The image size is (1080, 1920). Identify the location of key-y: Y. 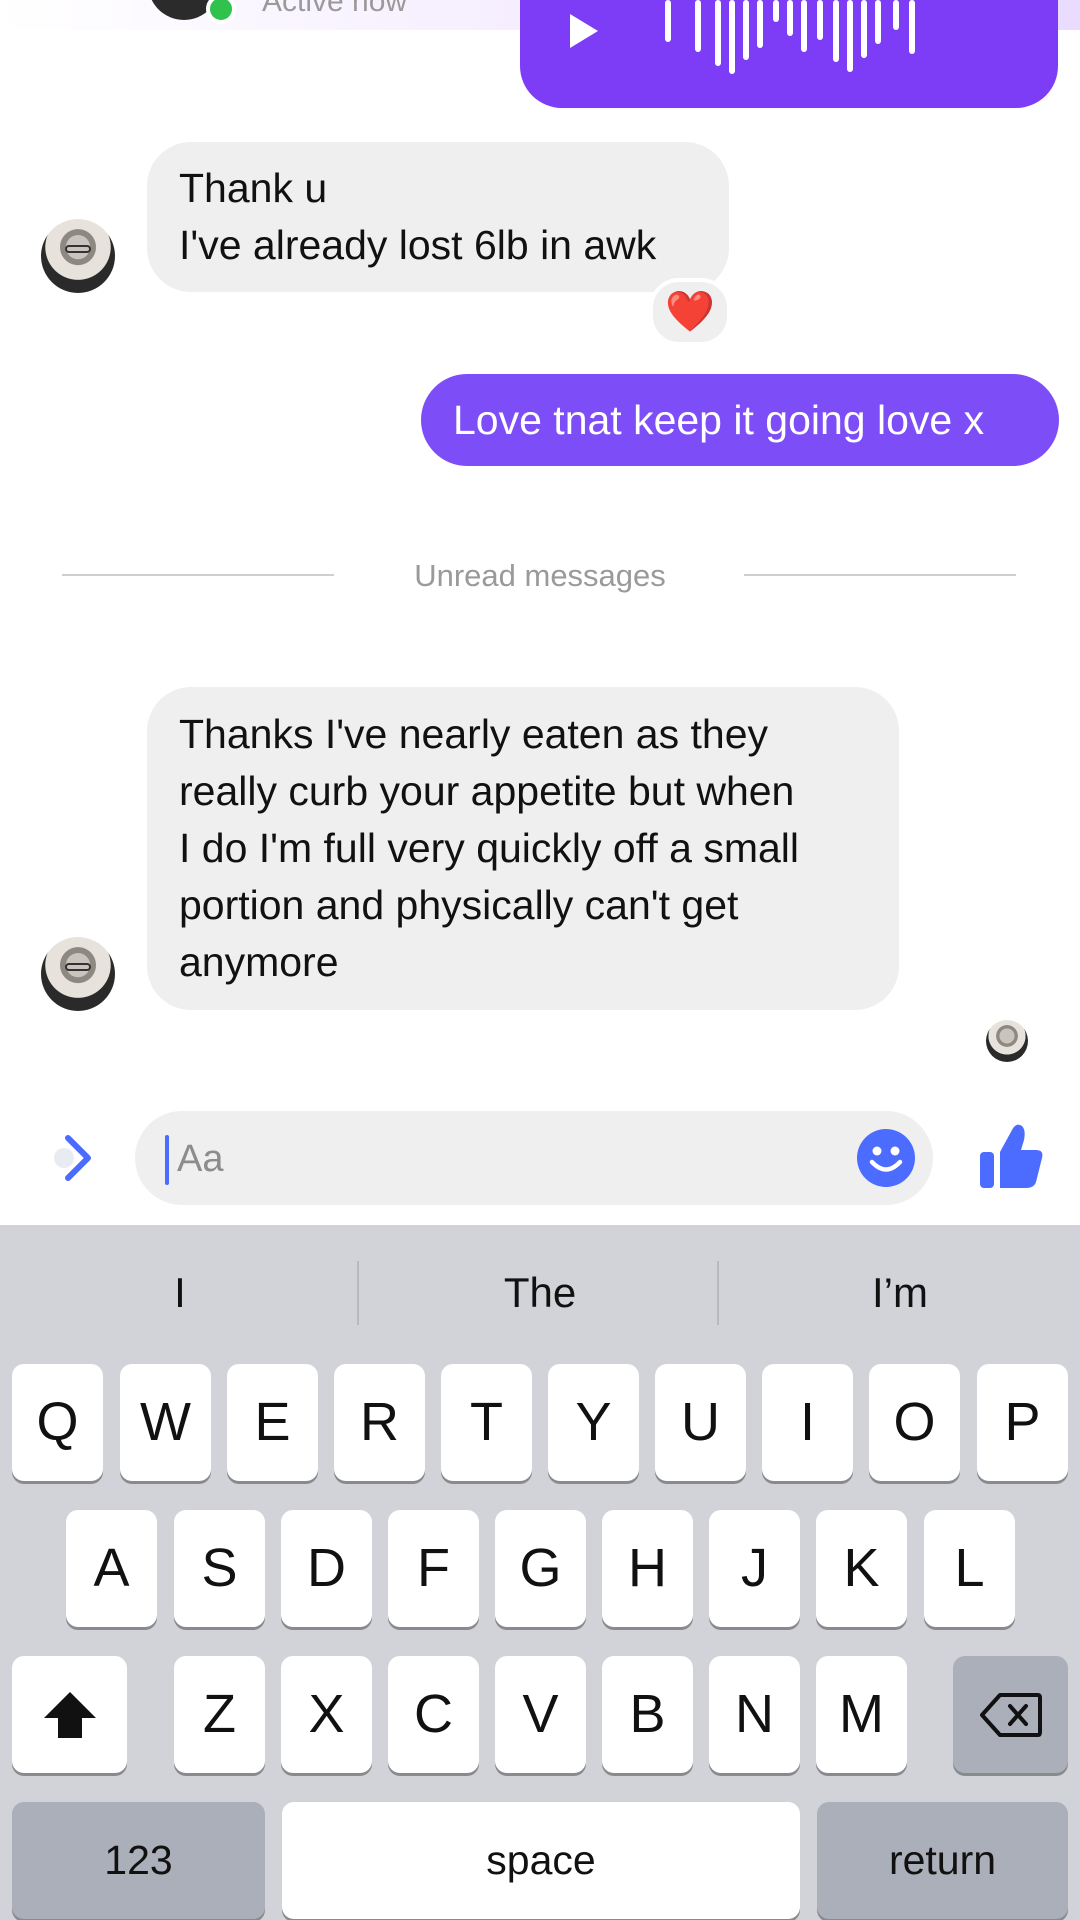
(593, 1422).